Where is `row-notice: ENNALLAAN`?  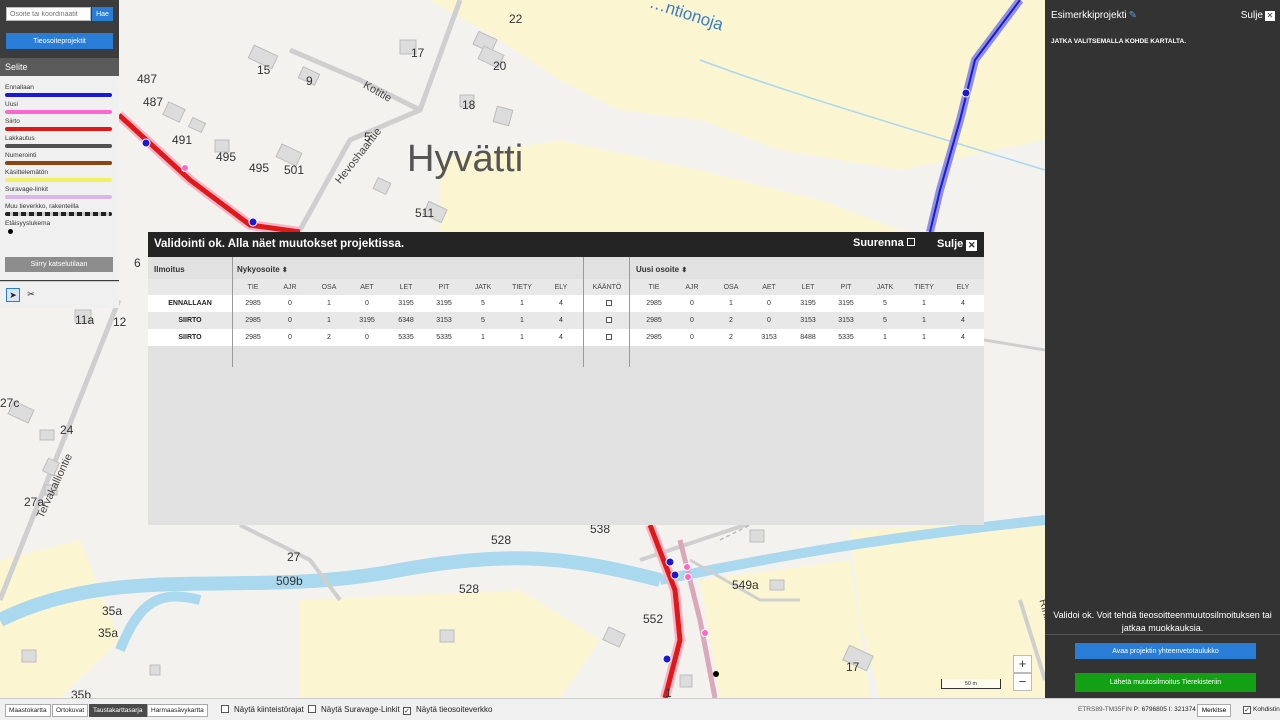
row-notice: ENNALLAAN is located at coordinates (190, 303).